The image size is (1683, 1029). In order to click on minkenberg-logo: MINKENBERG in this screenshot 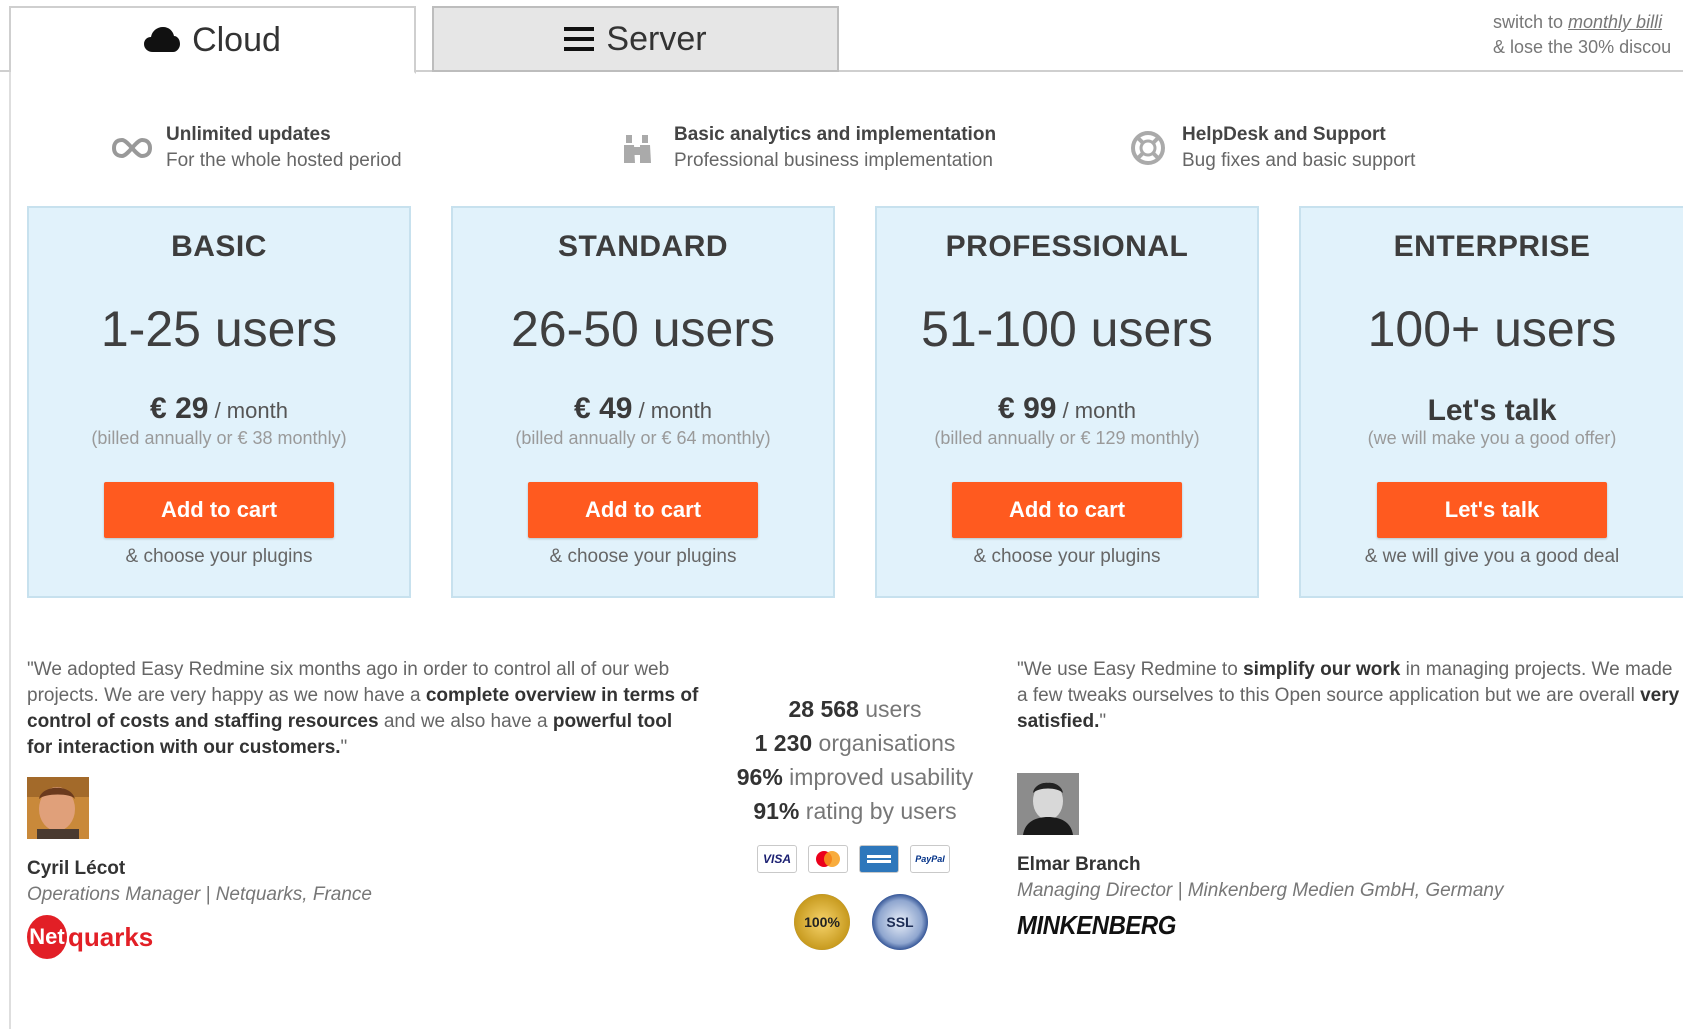, I will do `click(1096, 925)`.